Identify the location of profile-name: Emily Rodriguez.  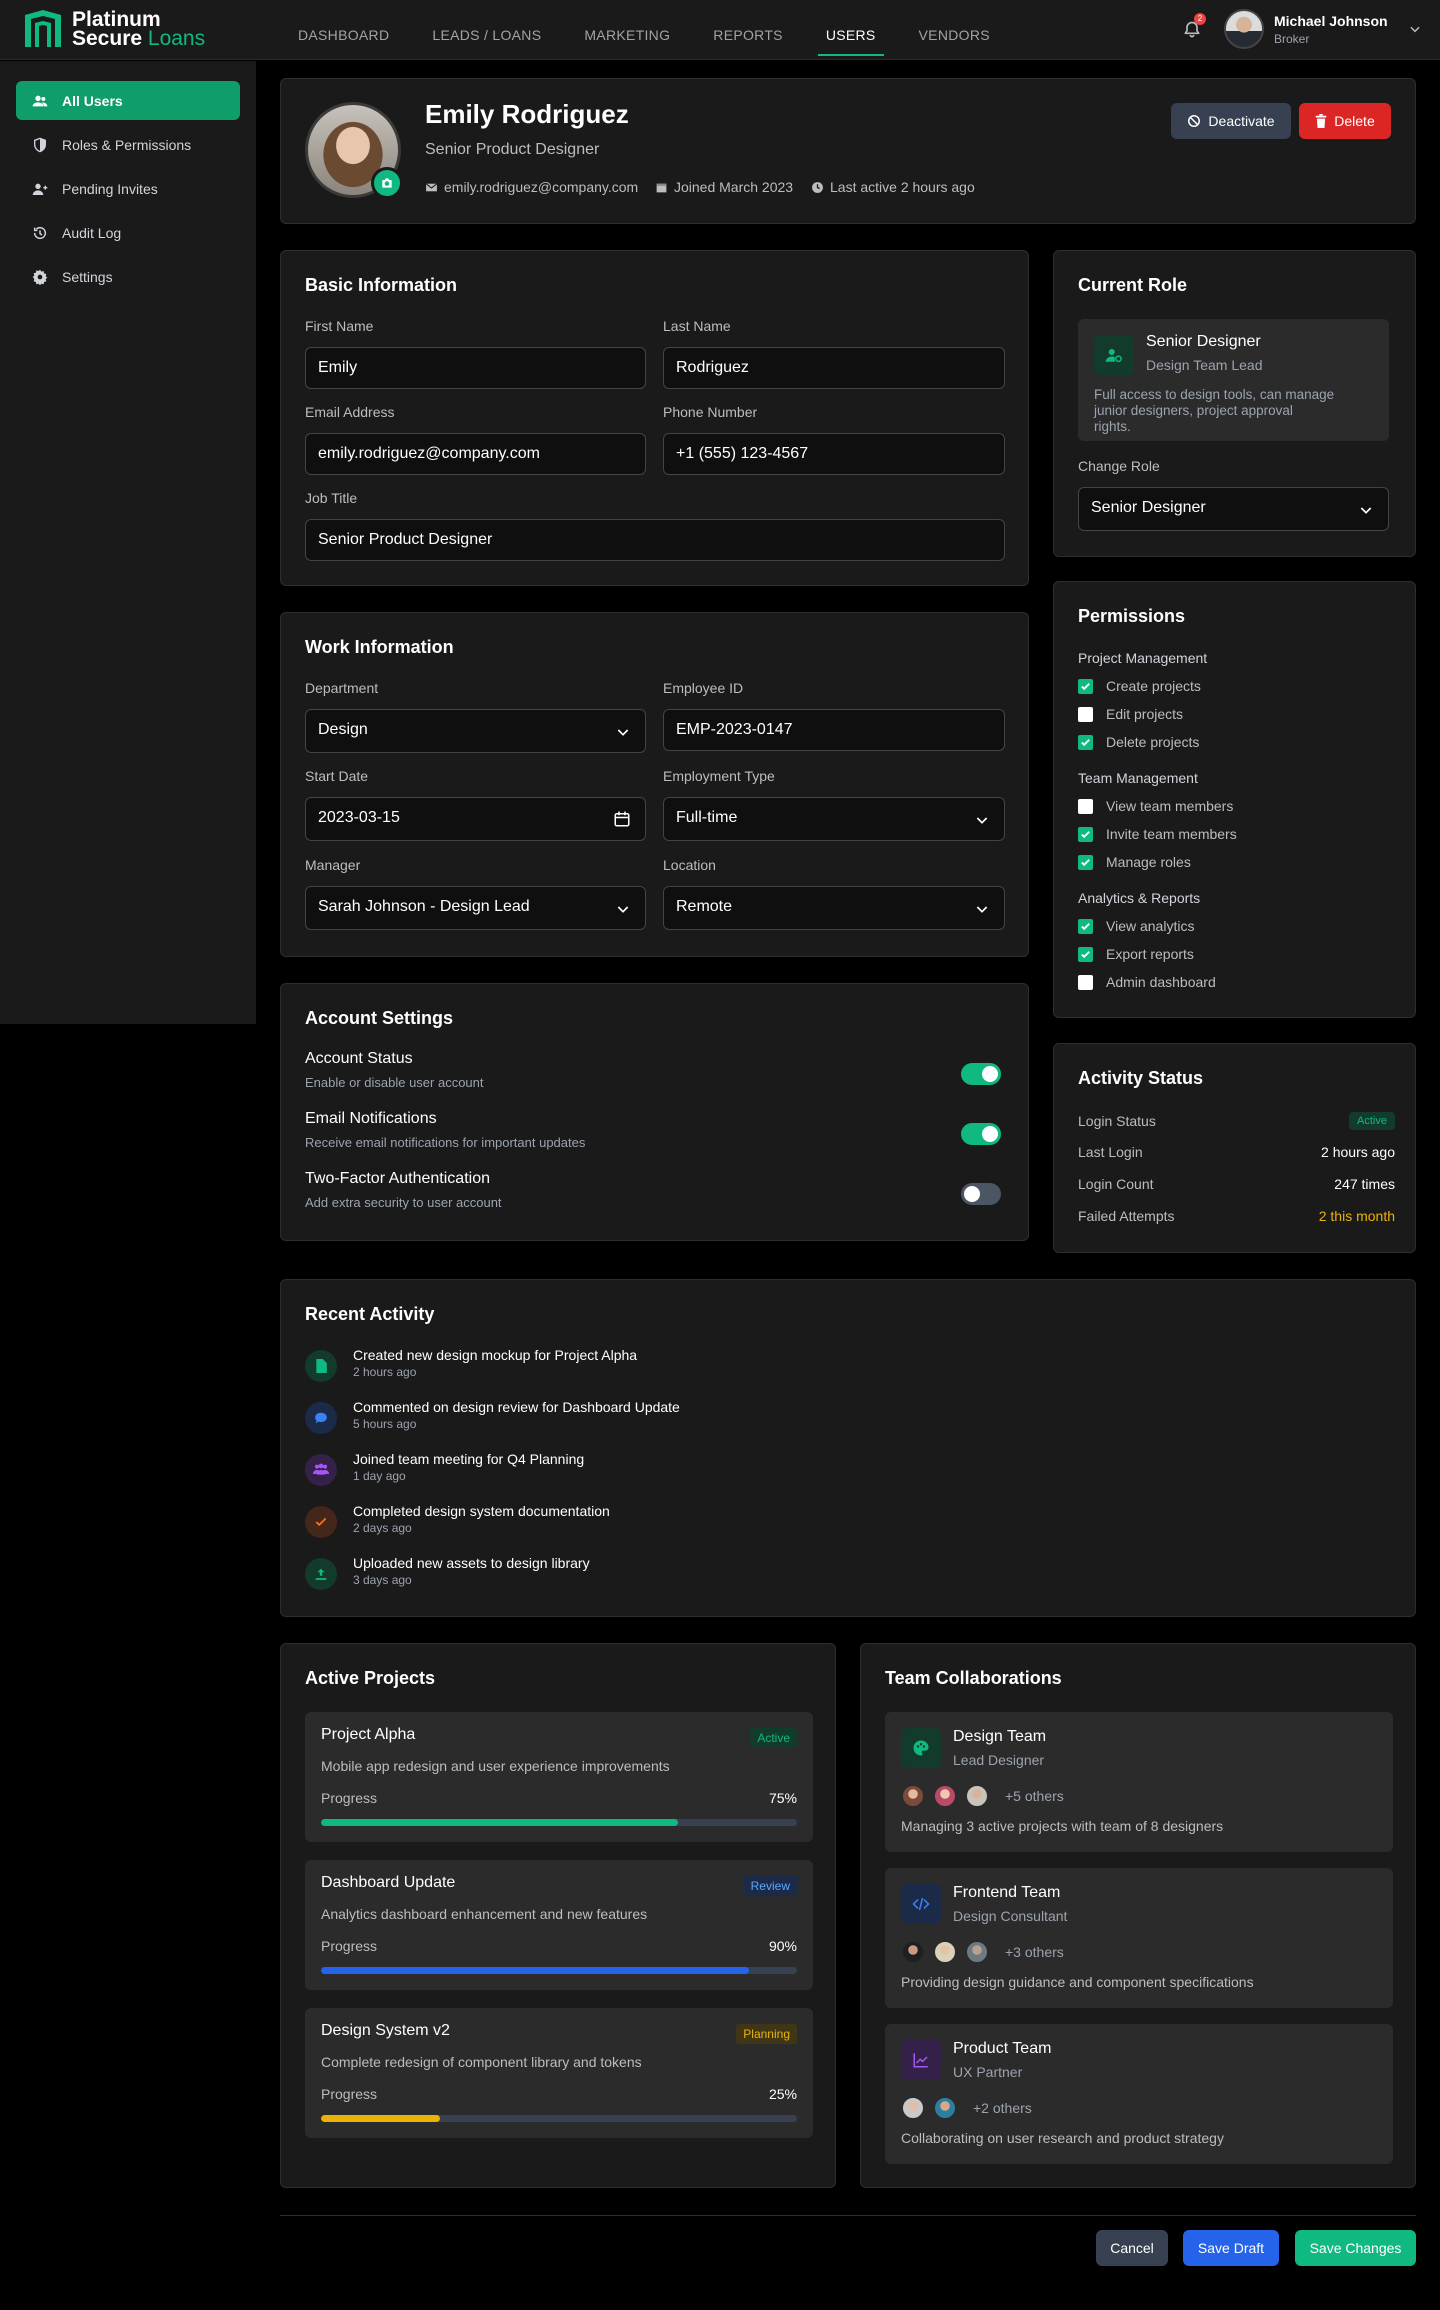
(527, 114).